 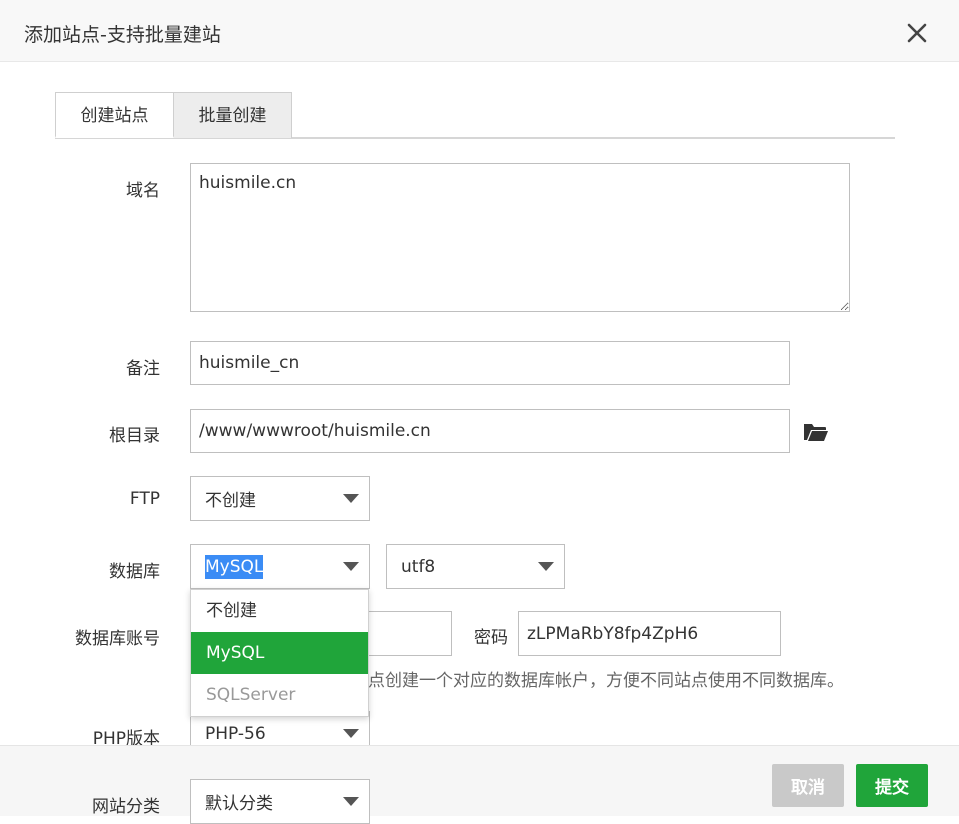 What do you see at coordinates (808, 785) in the screenshot?
I see `cancel-button: 取消` at bounding box center [808, 785].